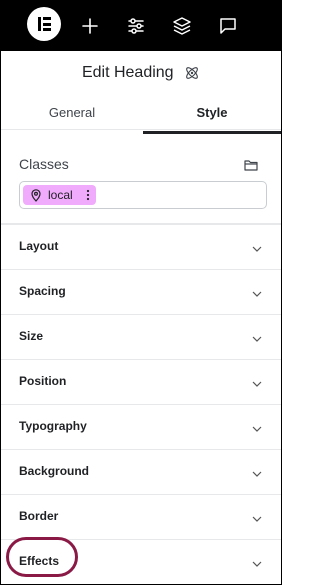  What do you see at coordinates (228, 26) in the screenshot?
I see `chat-icon` at bounding box center [228, 26].